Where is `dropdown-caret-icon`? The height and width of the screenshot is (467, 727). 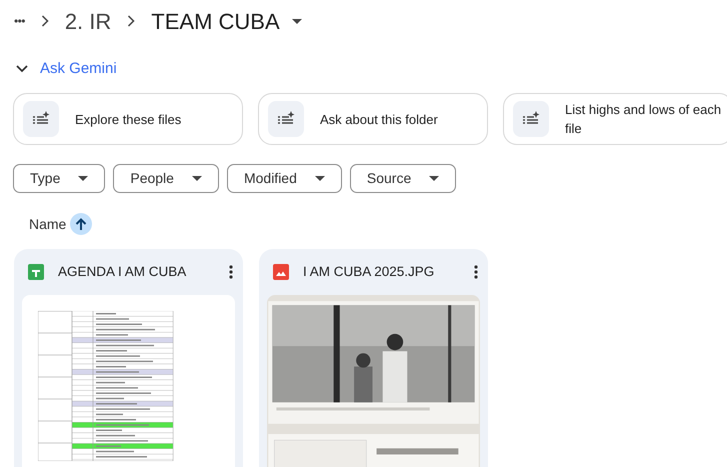
dropdown-caret-icon is located at coordinates (297, 21).